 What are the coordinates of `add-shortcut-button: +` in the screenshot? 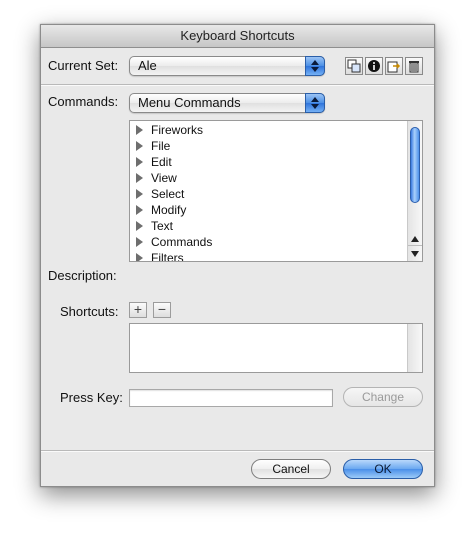 It's located at (138, 310).